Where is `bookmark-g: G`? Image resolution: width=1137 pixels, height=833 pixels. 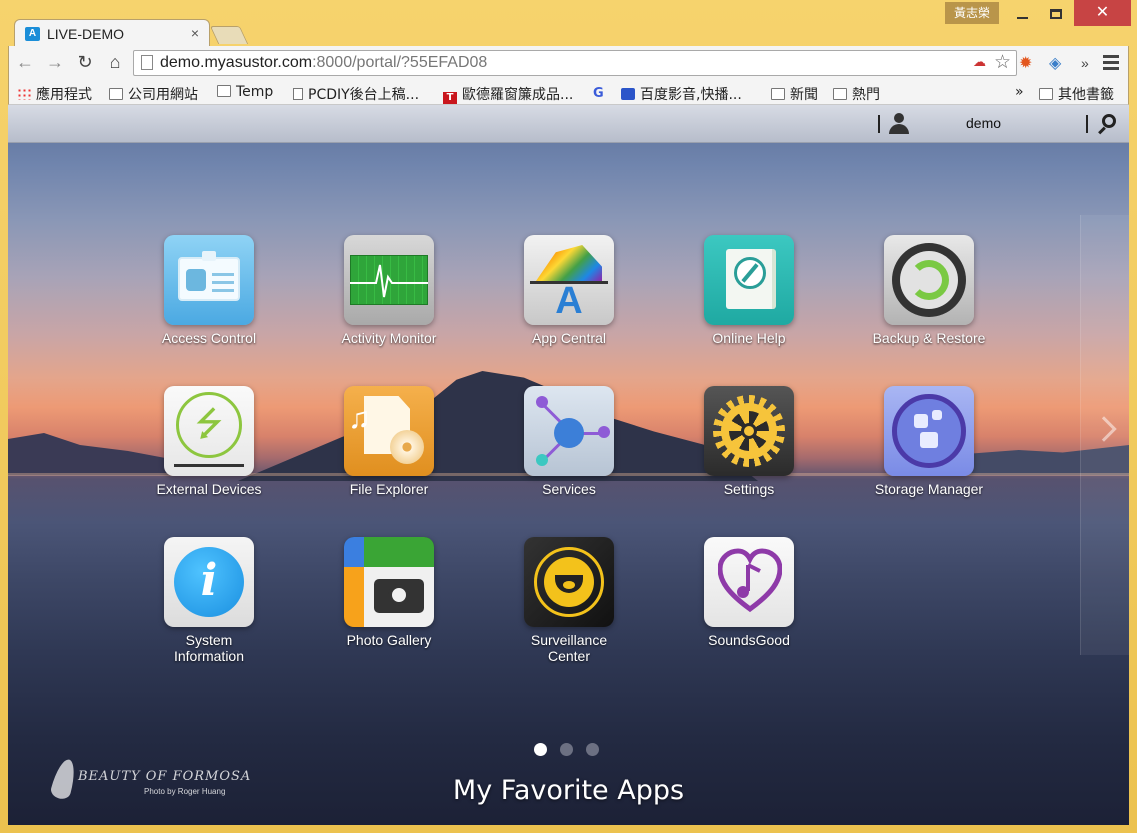
bookmark-g: G is located at coordinates (601, 92).